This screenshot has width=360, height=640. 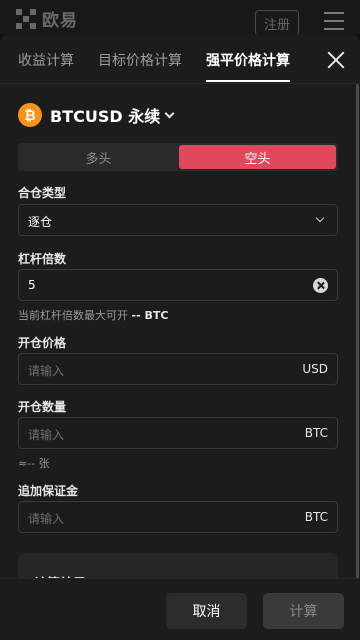 What do you see at coordinates (42, 343) in the screenshot?
I see `open-price-label: 开仓价格` at bounding box center [42, 343].